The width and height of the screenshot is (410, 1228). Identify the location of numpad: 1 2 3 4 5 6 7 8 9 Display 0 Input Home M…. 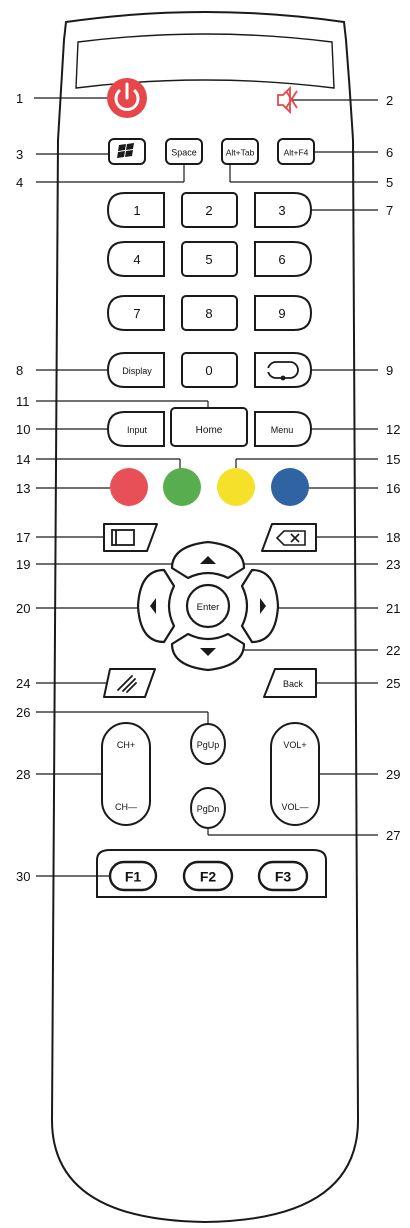
(209, 319).